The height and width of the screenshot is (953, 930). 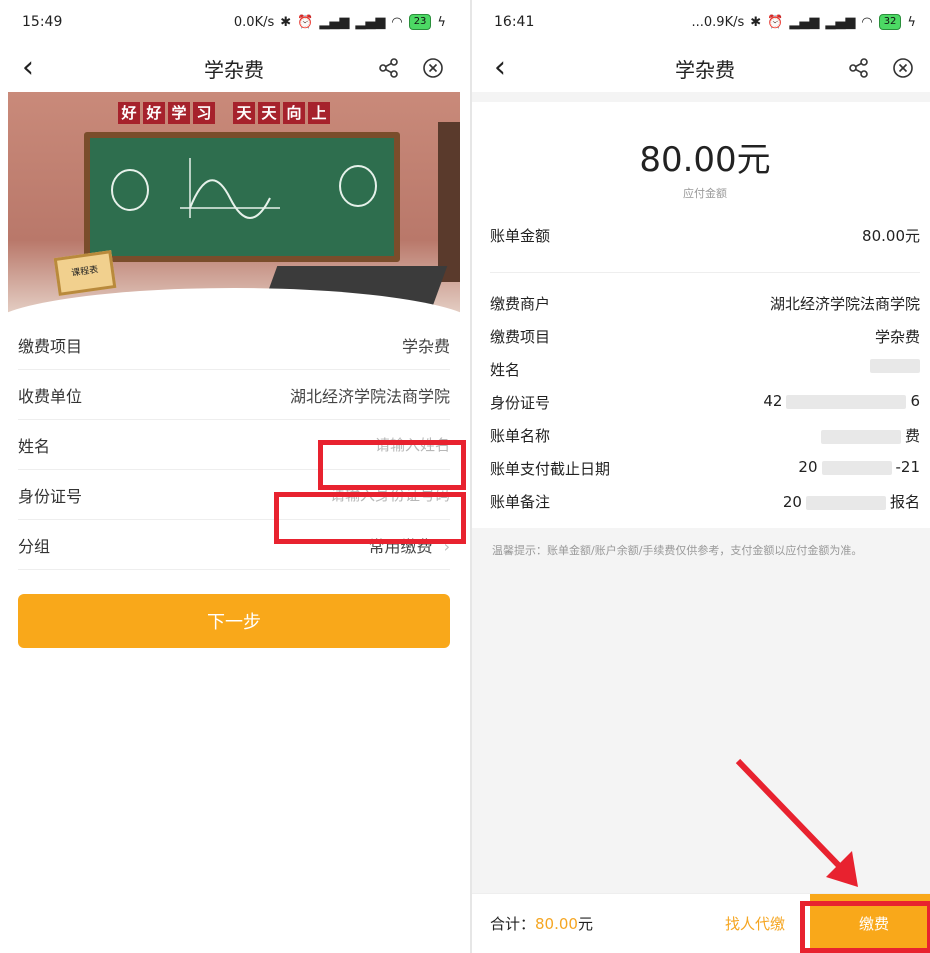 What do you see at coordinates (705, 303) in the screenshot?
I see `detail-row: 缴费商户 湖北经济学院法商学院` at bounding box center [705, 303].